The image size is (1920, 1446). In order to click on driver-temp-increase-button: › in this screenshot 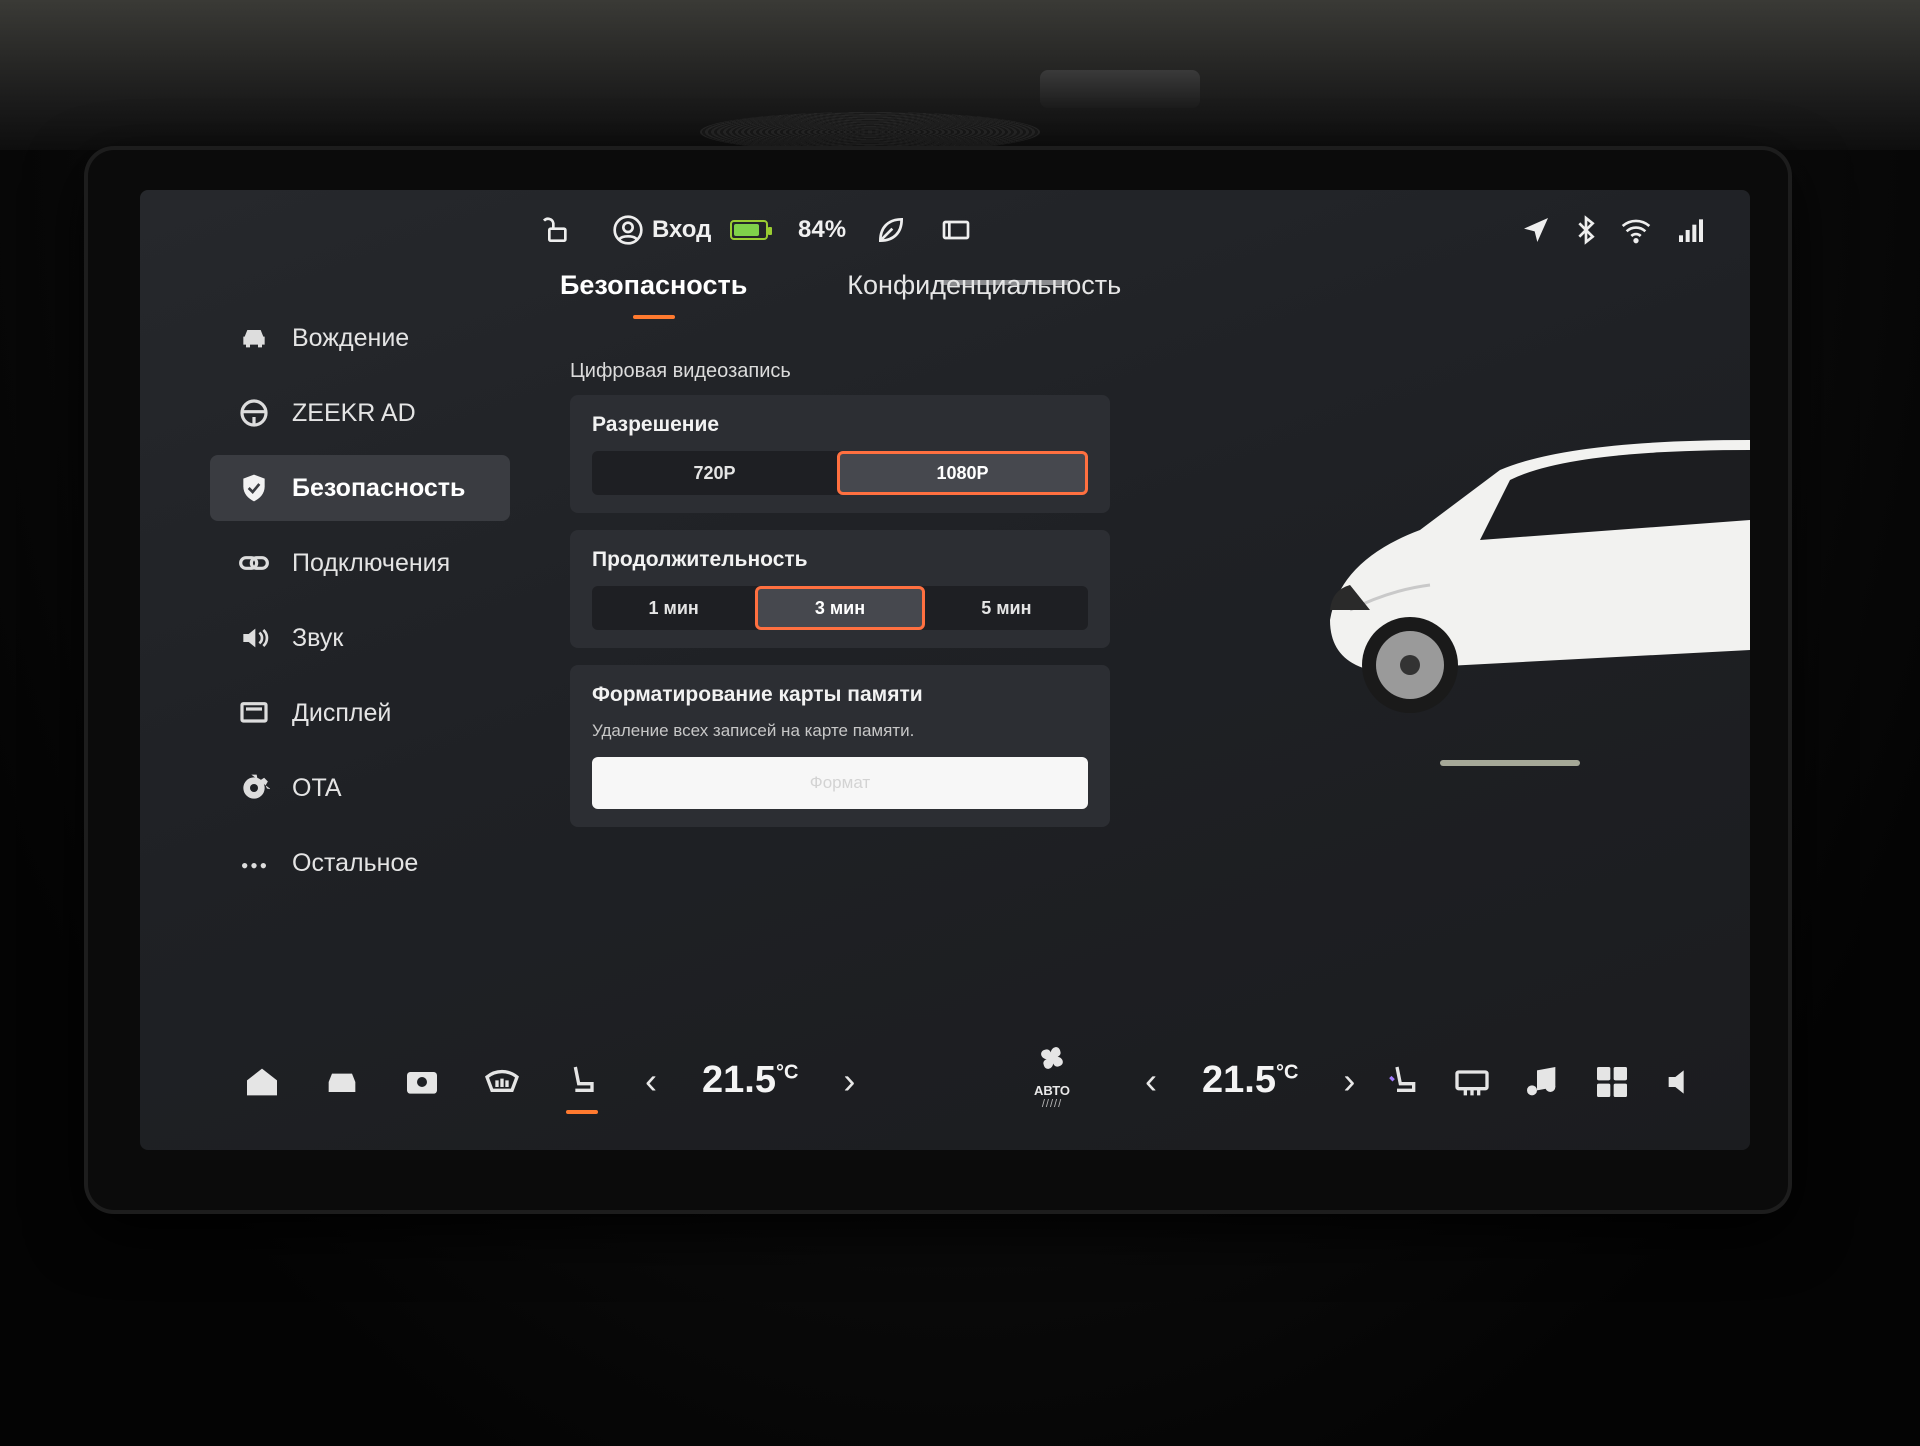, I will do `click(849, 1081)`.